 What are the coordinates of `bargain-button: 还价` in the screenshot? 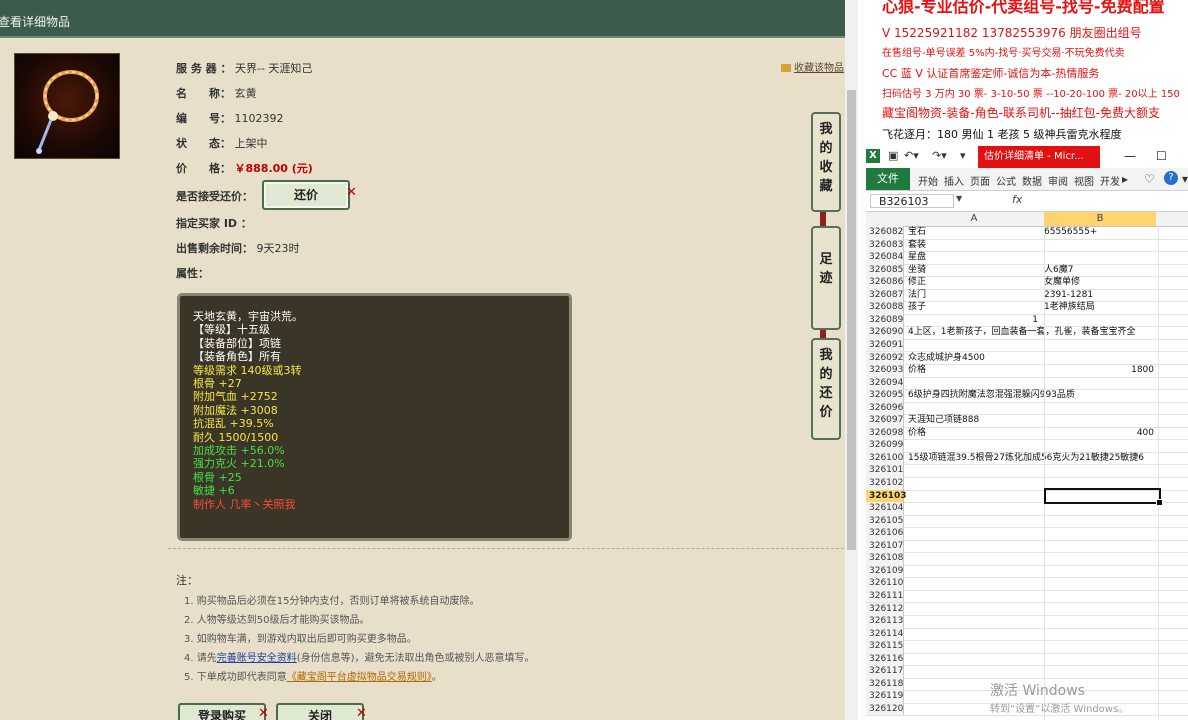 It's located at (306, 195).